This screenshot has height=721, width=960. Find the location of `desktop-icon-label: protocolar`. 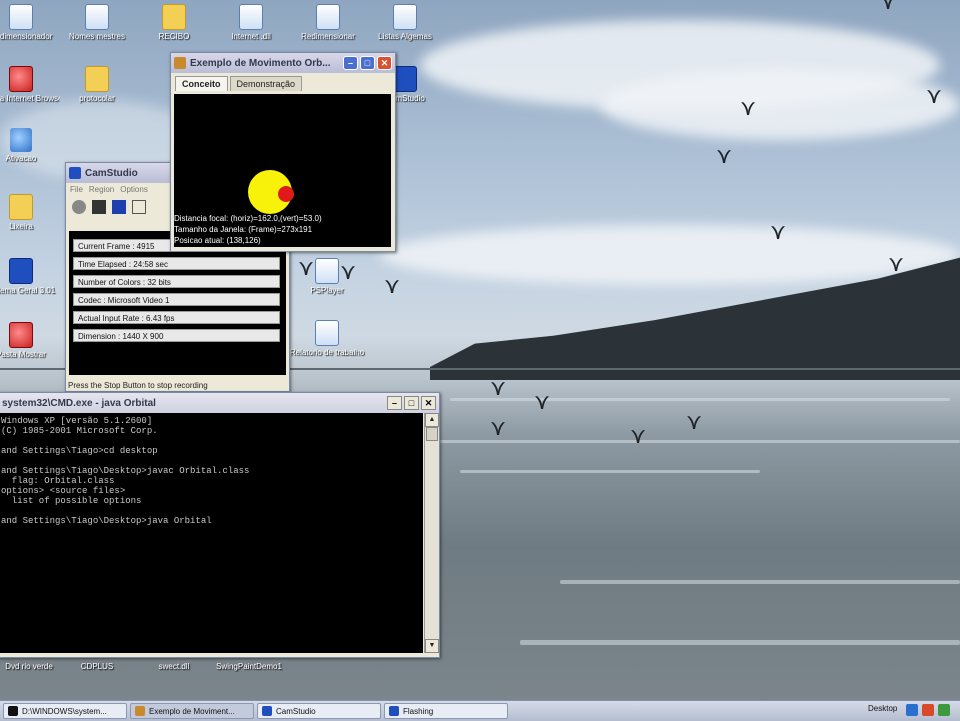

desktop-icon-label: protocolar is located at coordinates (97, 98).